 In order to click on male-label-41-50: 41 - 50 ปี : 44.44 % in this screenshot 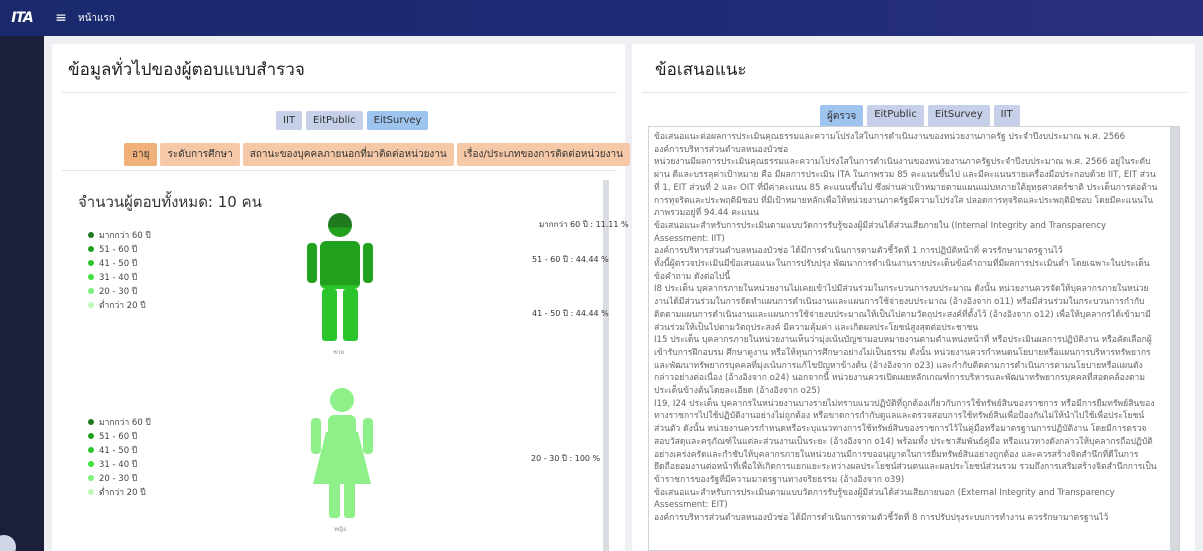, I will do `click(570, 313)`.